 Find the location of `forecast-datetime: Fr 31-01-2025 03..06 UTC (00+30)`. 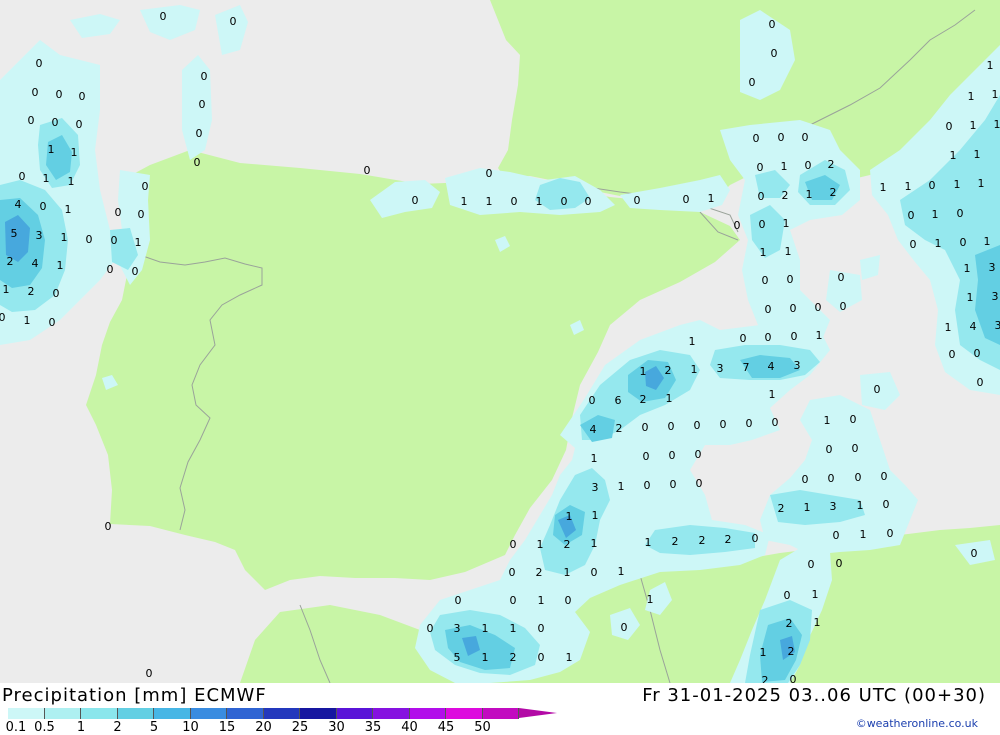

forecast-datetime: Fr 31-01-2025 03..06 UTC (00+30) is located at coordinates (814, 695).